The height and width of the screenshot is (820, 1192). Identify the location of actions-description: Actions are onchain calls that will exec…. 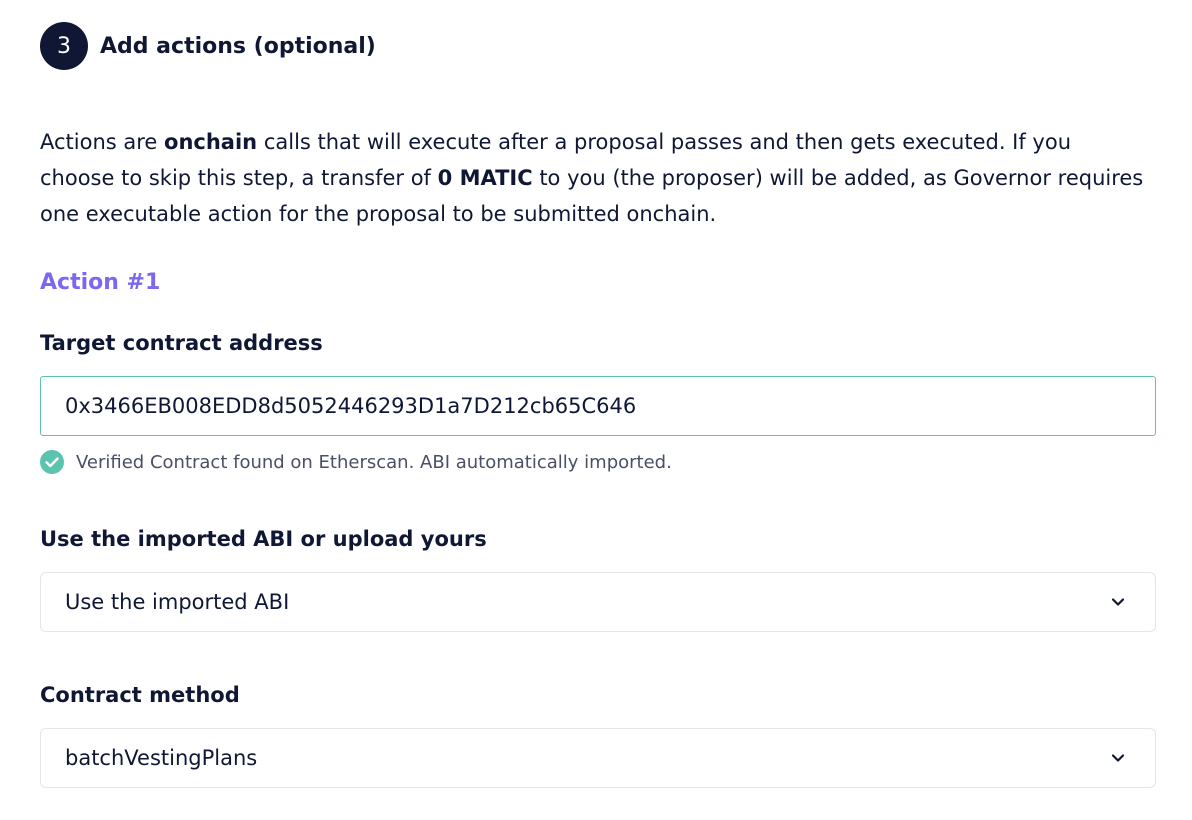
(595, 178).